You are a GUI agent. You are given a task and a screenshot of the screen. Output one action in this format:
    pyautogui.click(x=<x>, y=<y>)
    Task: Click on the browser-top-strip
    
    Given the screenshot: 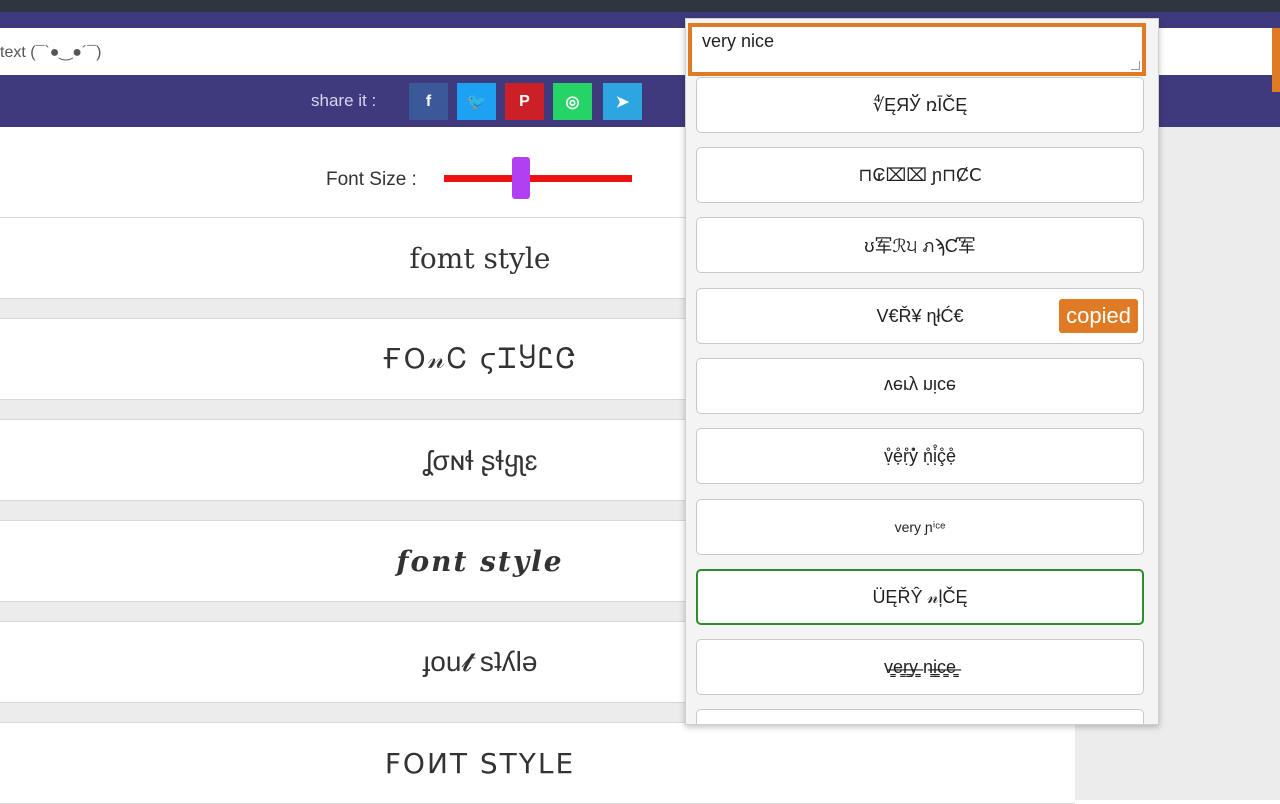 What is the action you would take?
    pyautogui.click(x=640, y=6)
    